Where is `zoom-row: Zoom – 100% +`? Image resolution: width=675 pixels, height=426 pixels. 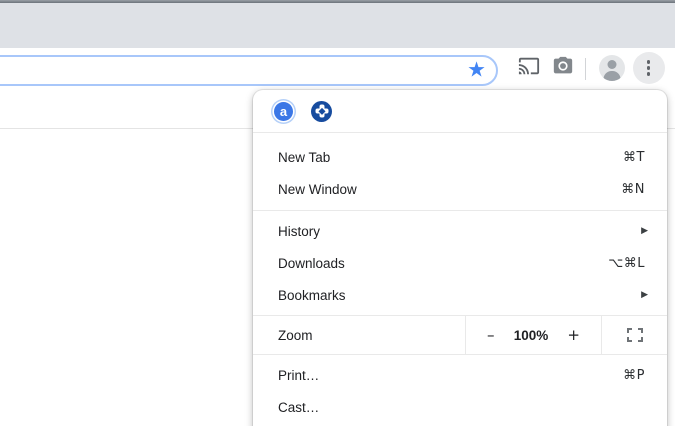 zoom-row: Zoom – 100% + is located at coordinates (460, 335).